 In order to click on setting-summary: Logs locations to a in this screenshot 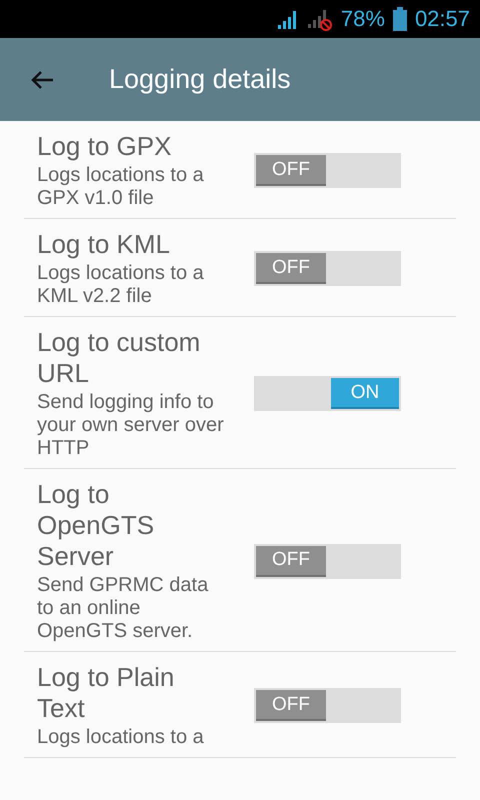, I will do `click(121, 737)`.